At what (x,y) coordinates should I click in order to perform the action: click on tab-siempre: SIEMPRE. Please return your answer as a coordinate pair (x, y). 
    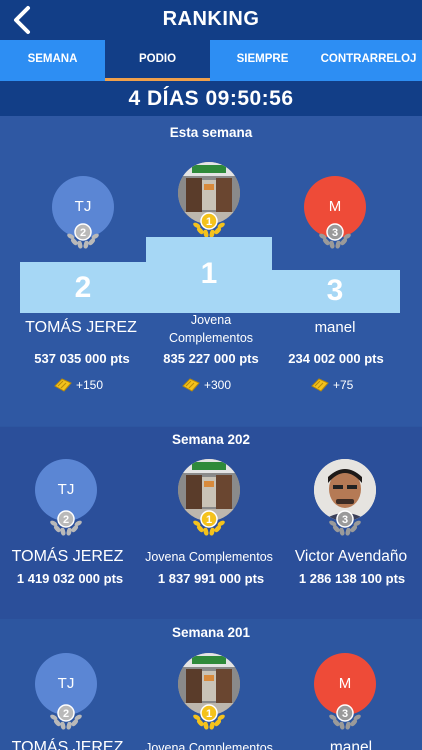
    Looking at the image, I should click on (262, 60).